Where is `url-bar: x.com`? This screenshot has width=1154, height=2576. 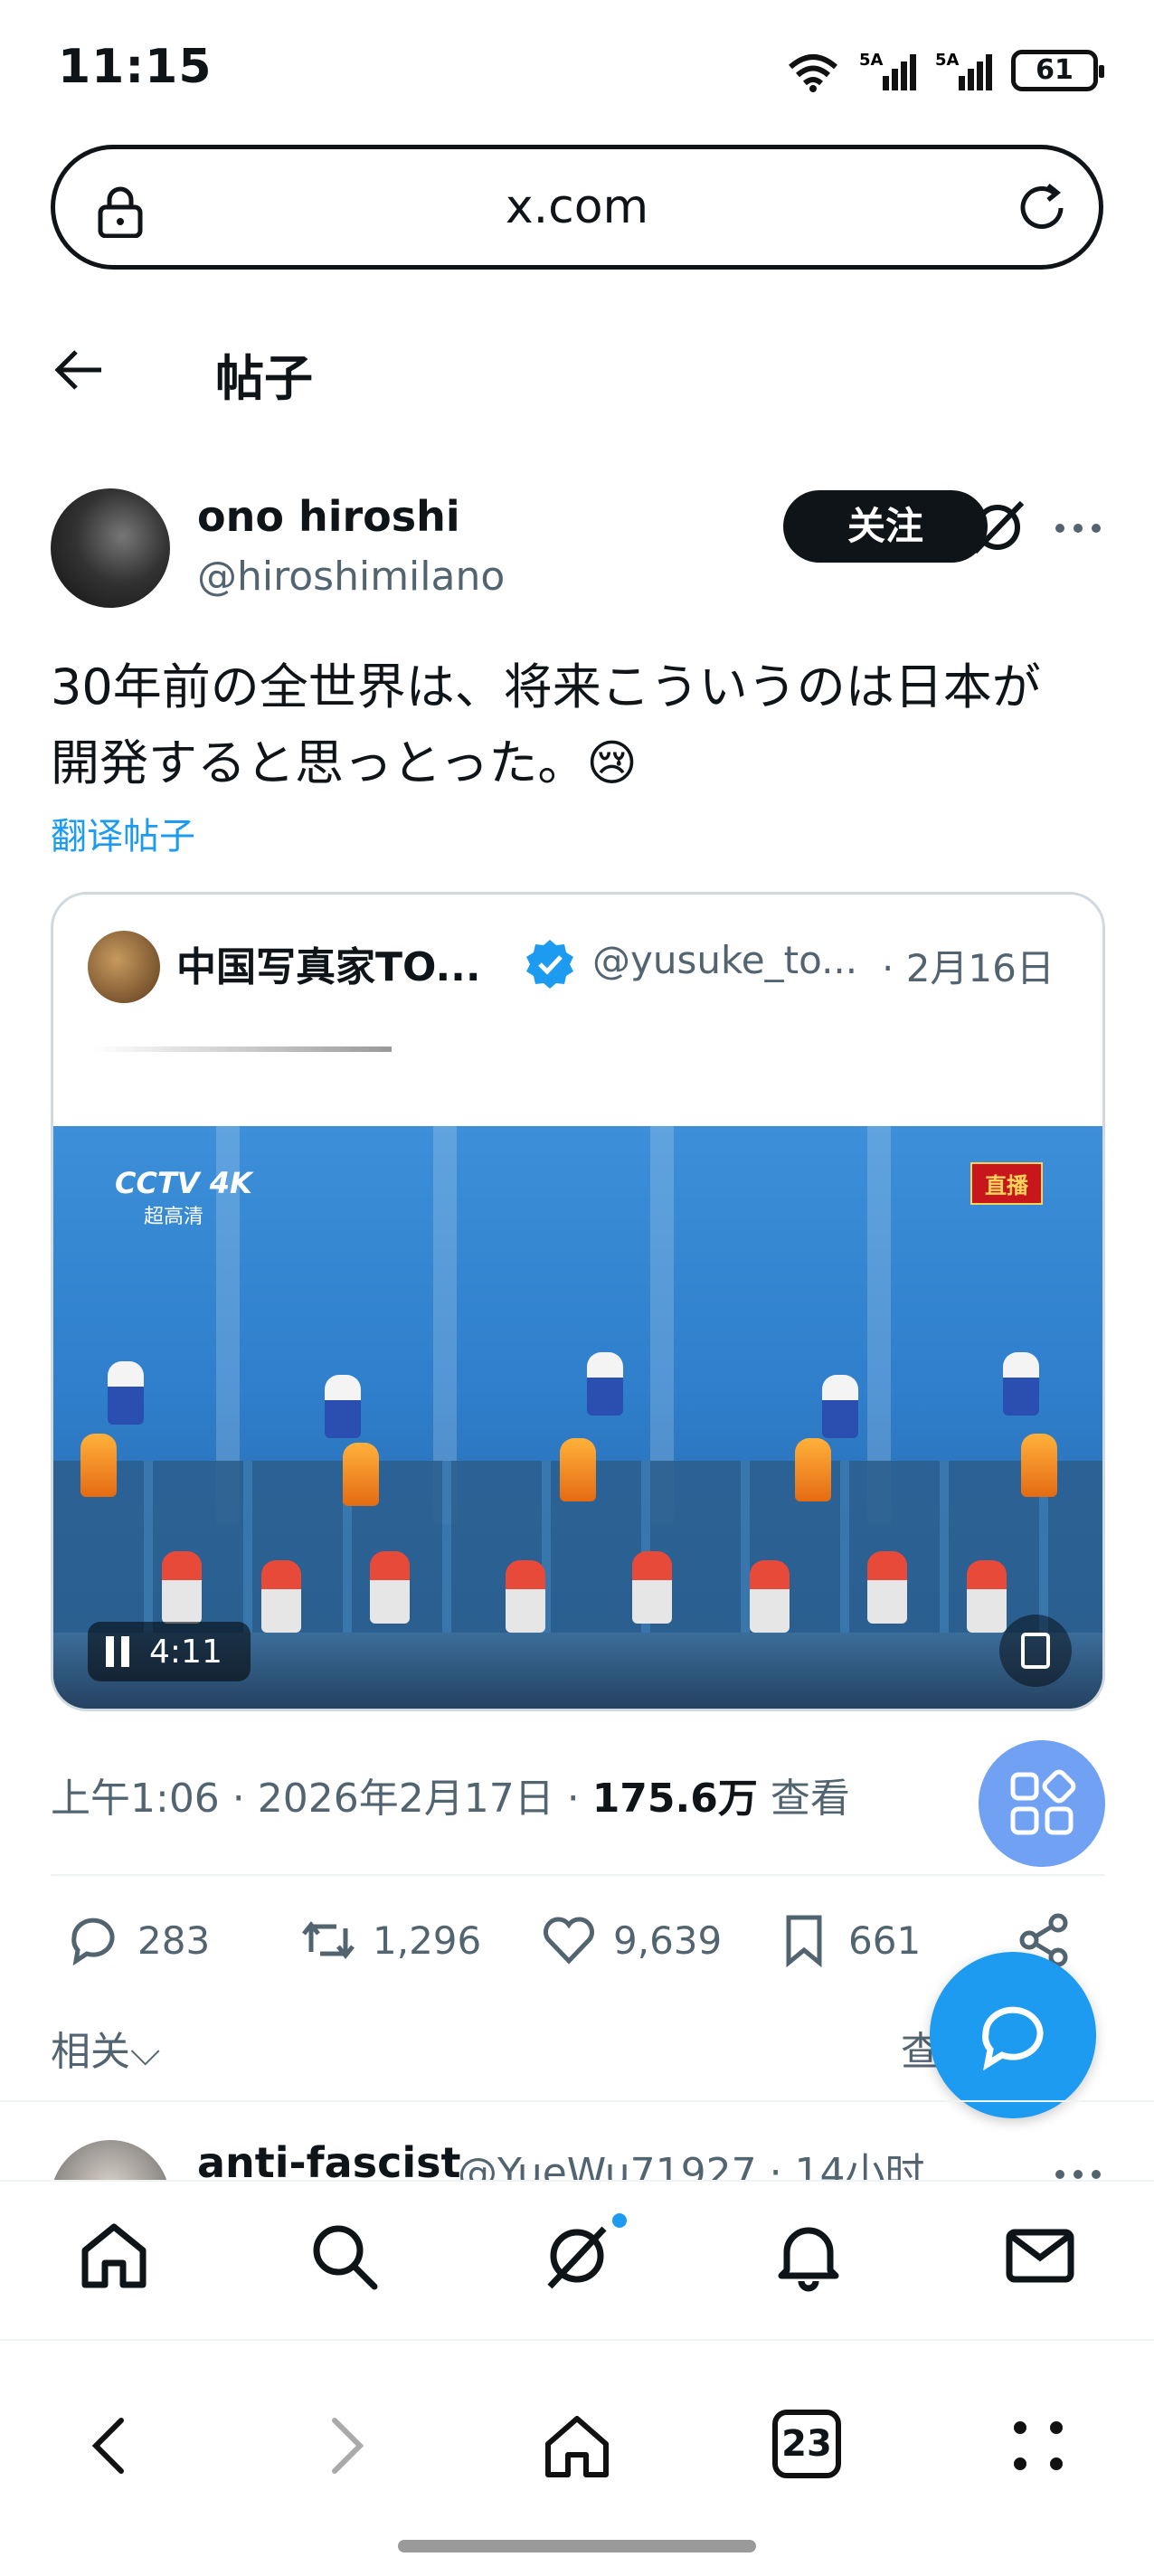
url-bar: x.com is located at coordinates (577, 208).